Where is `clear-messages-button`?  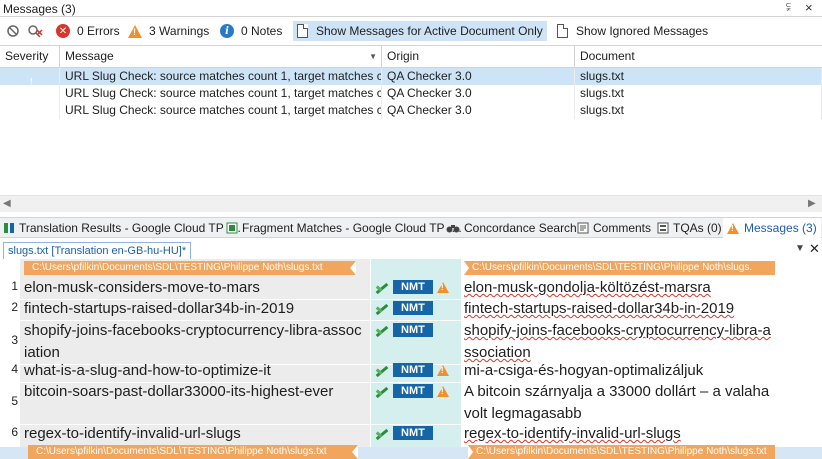
clear-messages-button is located at coordinates (13, 31).